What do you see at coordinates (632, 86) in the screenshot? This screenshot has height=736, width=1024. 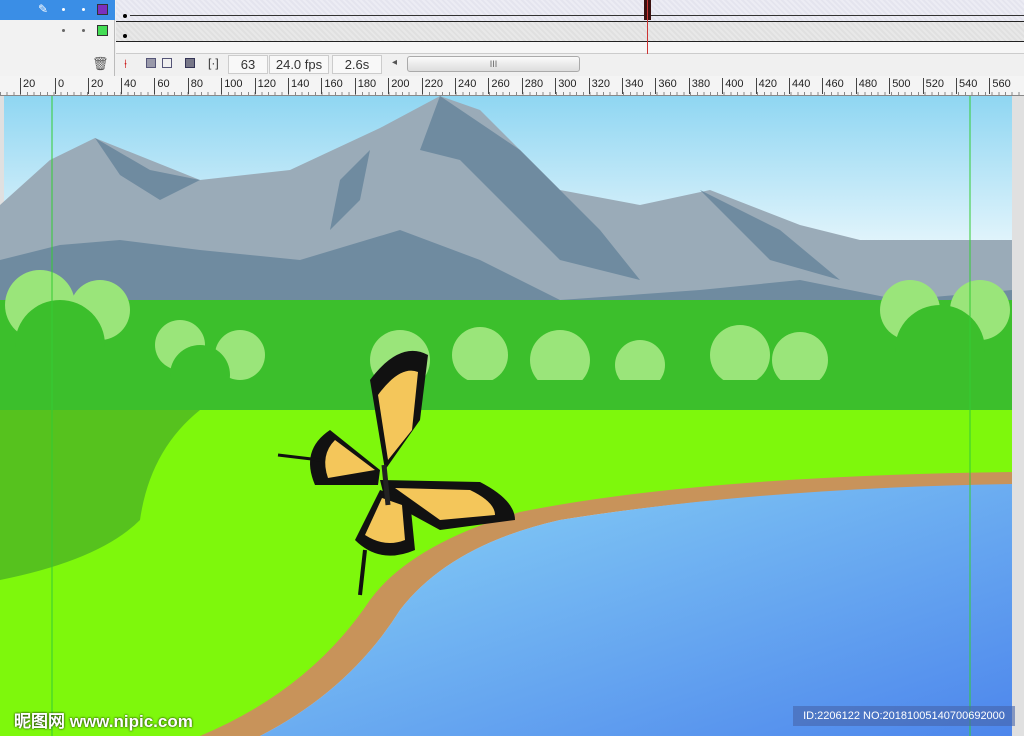 I see `ruler-label: 340` at bounding box center [632, 86].